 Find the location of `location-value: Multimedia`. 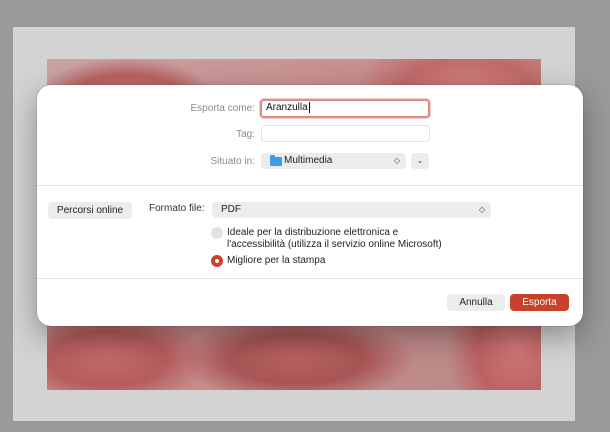

location-value: Multimedia is located at coordinates (308, 160).